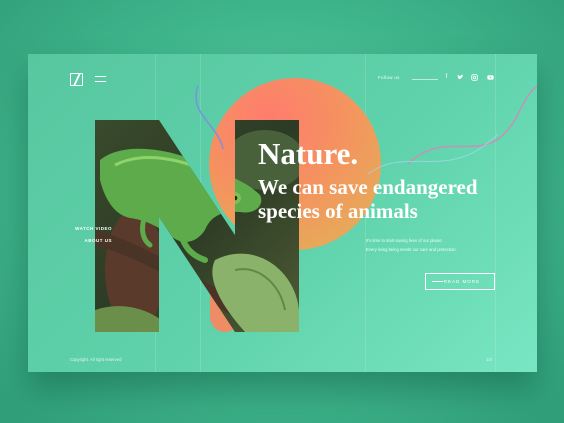 This screenshot has width=564, height=423. I want to click on menu-icon, so click(100, 81).